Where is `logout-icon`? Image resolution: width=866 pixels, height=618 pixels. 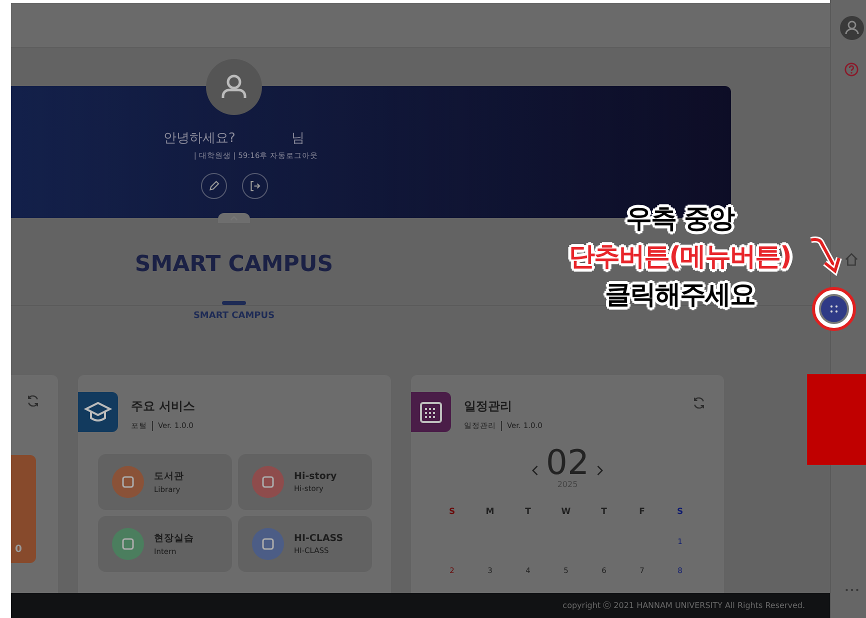 logout-icon is located at coordinates (254, 186).